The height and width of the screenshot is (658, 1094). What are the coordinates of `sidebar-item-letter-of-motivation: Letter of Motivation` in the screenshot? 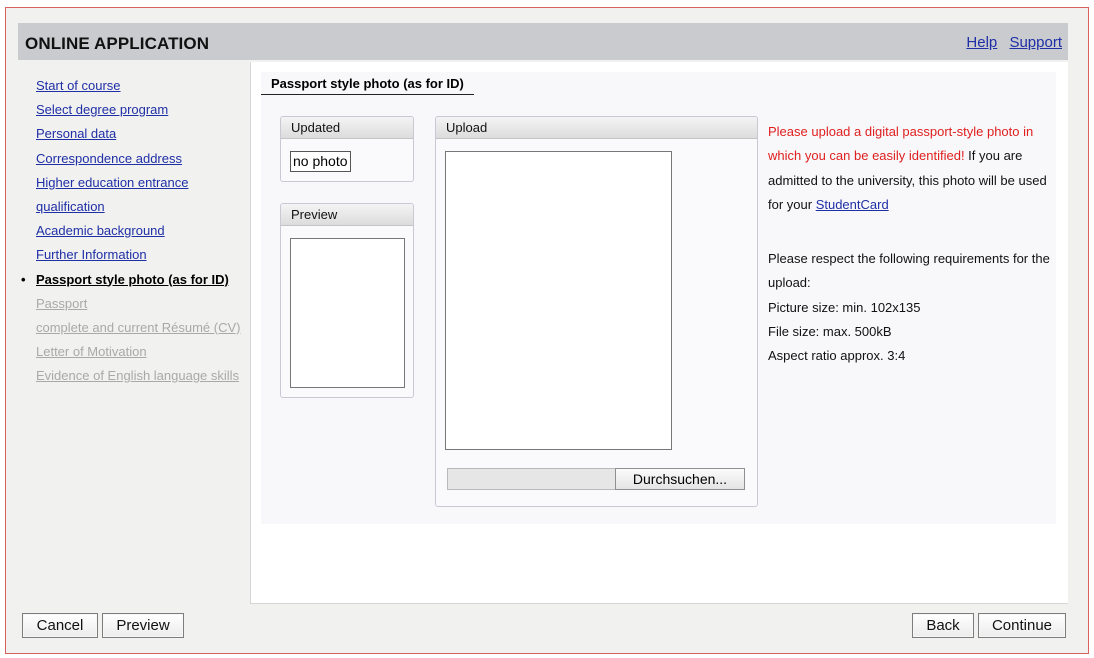 It's located at (91, 352).